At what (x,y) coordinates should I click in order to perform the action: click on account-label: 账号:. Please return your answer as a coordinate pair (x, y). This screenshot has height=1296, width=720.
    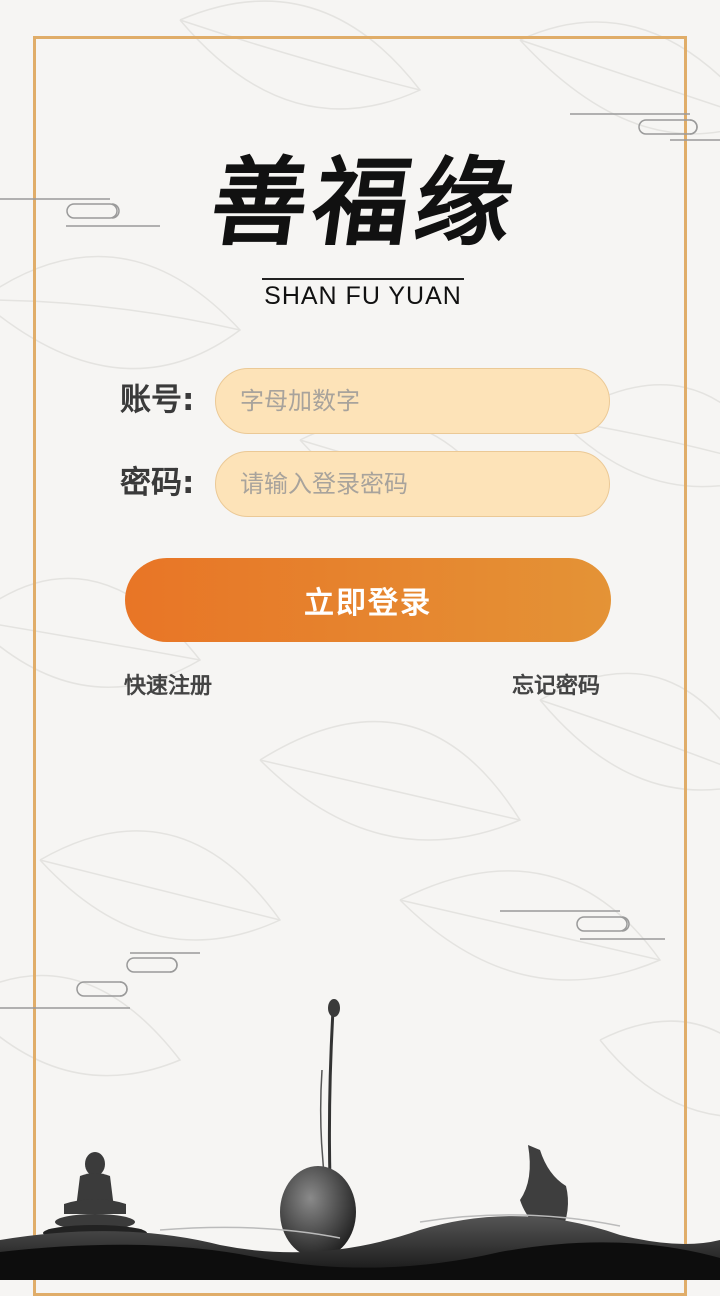
    Looking at the image, I should click on (157, 400).